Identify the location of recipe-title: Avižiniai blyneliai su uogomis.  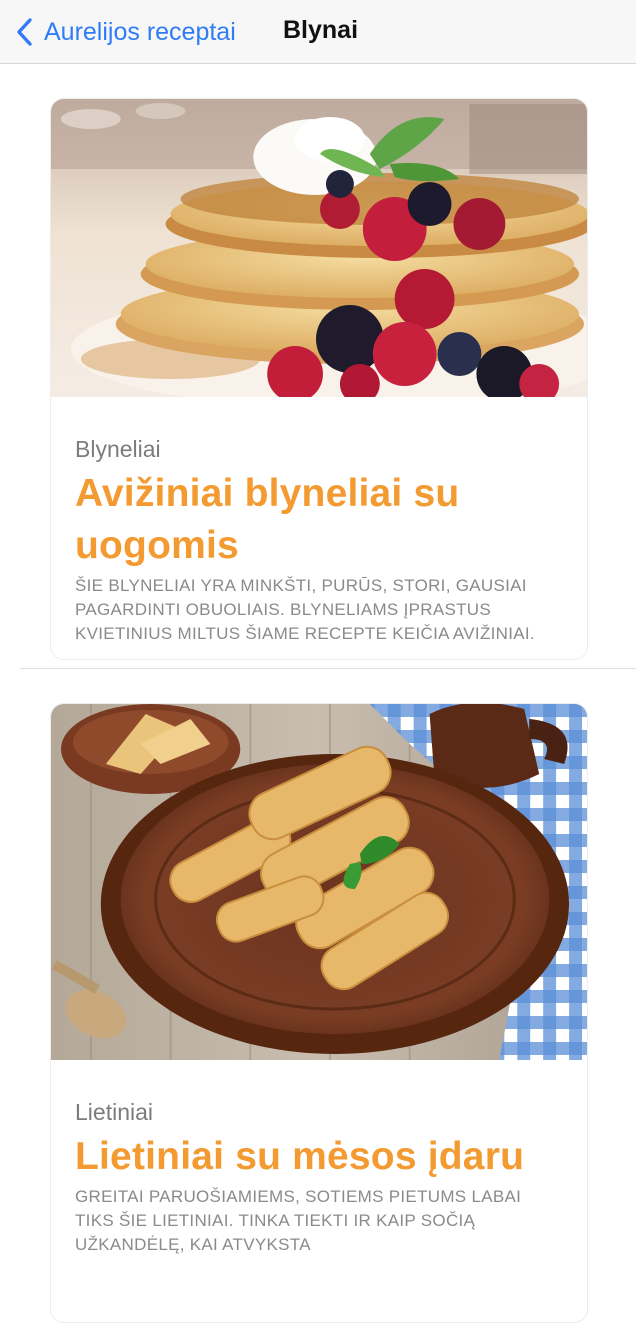
(267, 519).